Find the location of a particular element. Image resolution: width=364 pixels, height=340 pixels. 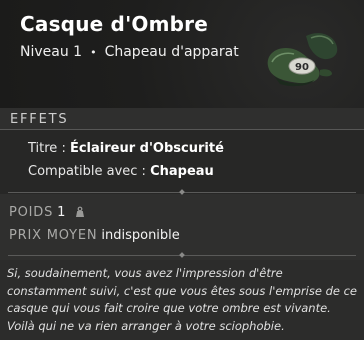

item-image-label: 90 is located at coordinates (302, 67).